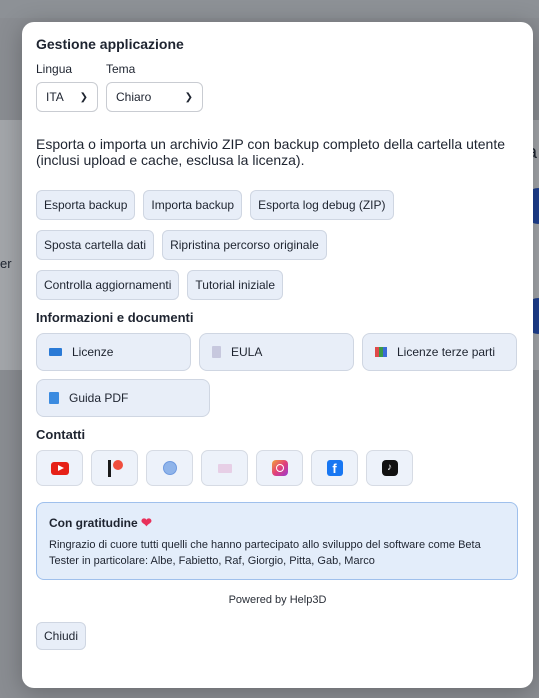 This screenshot has width=539, height=698. I want to click on eula-label: EULA, so click(247, 352).